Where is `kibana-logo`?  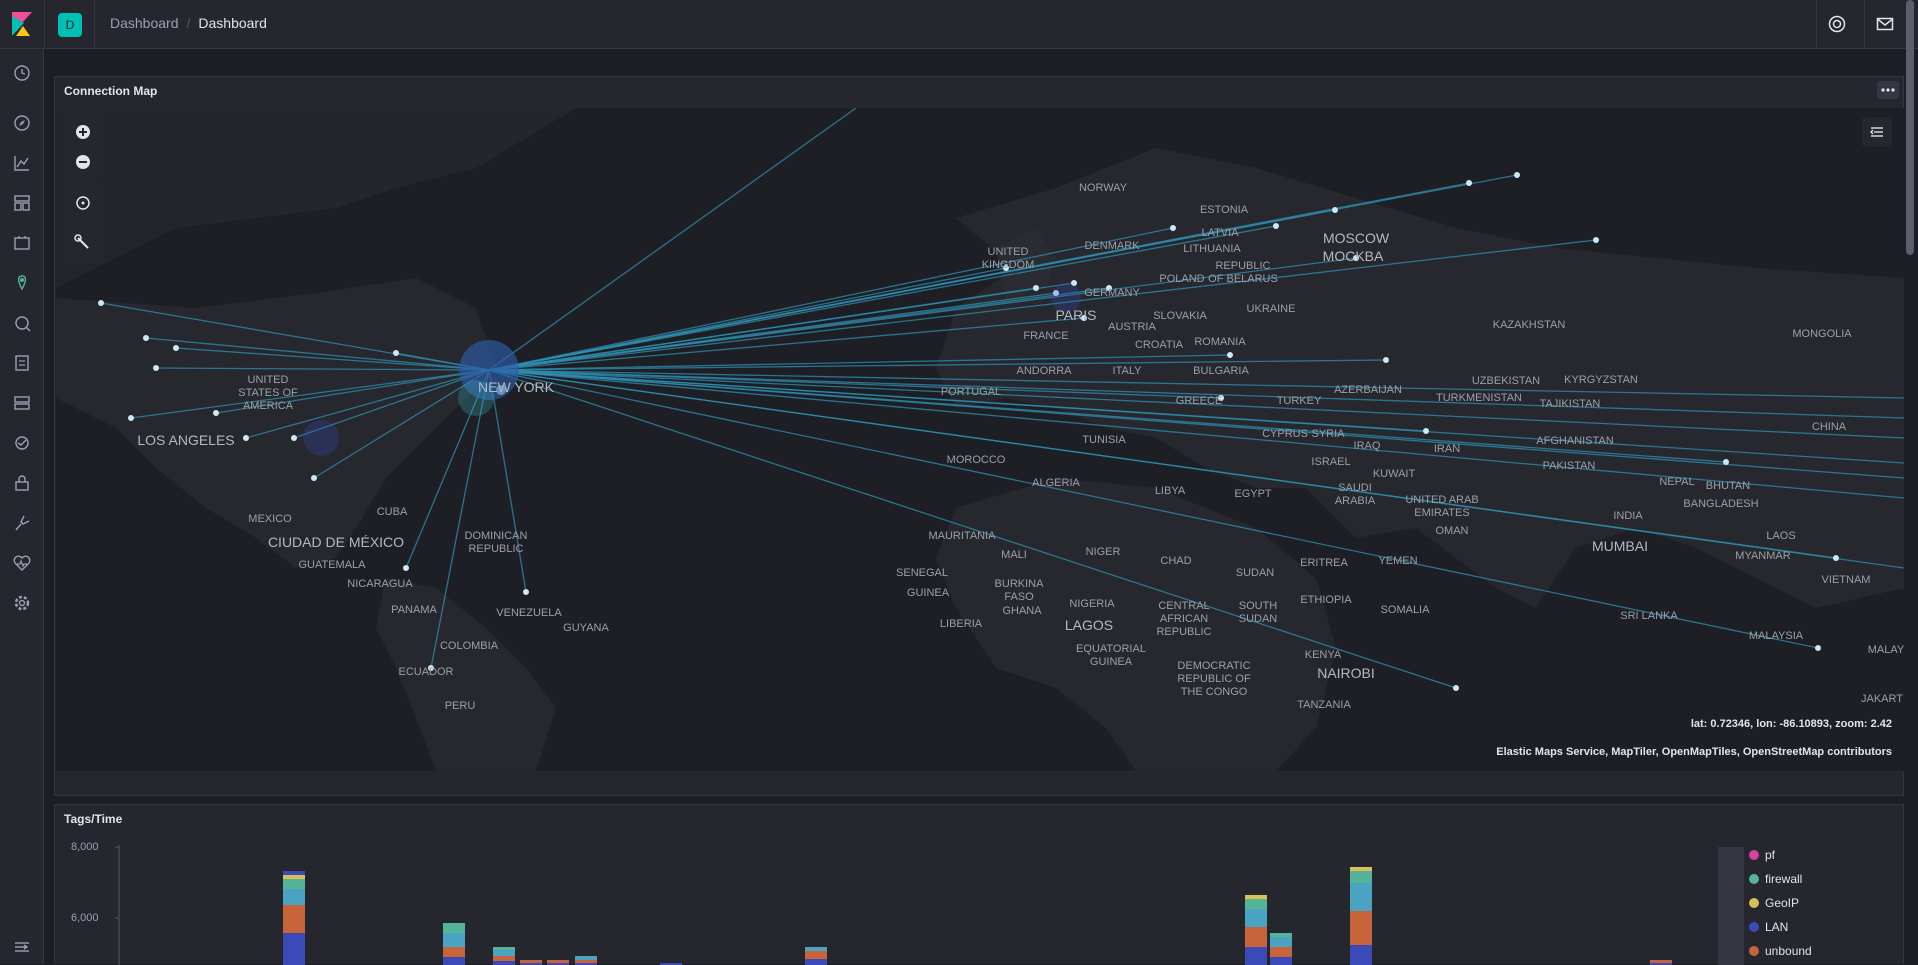
kibana-logo is located at coordinates (22, 24).